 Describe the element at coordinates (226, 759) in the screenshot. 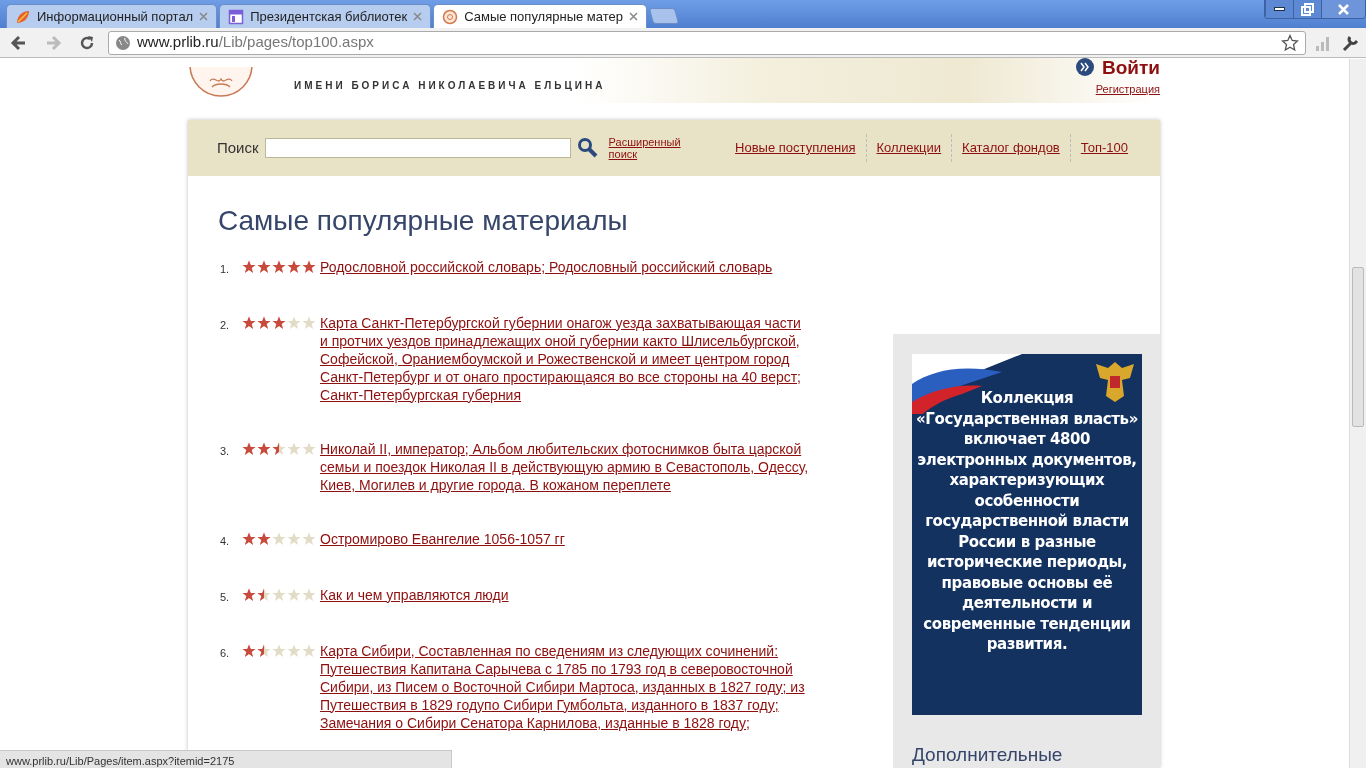

I see `status-url: www.prlib.ru/Lib/Pages/item.aspx?itemid=2175` at that location.